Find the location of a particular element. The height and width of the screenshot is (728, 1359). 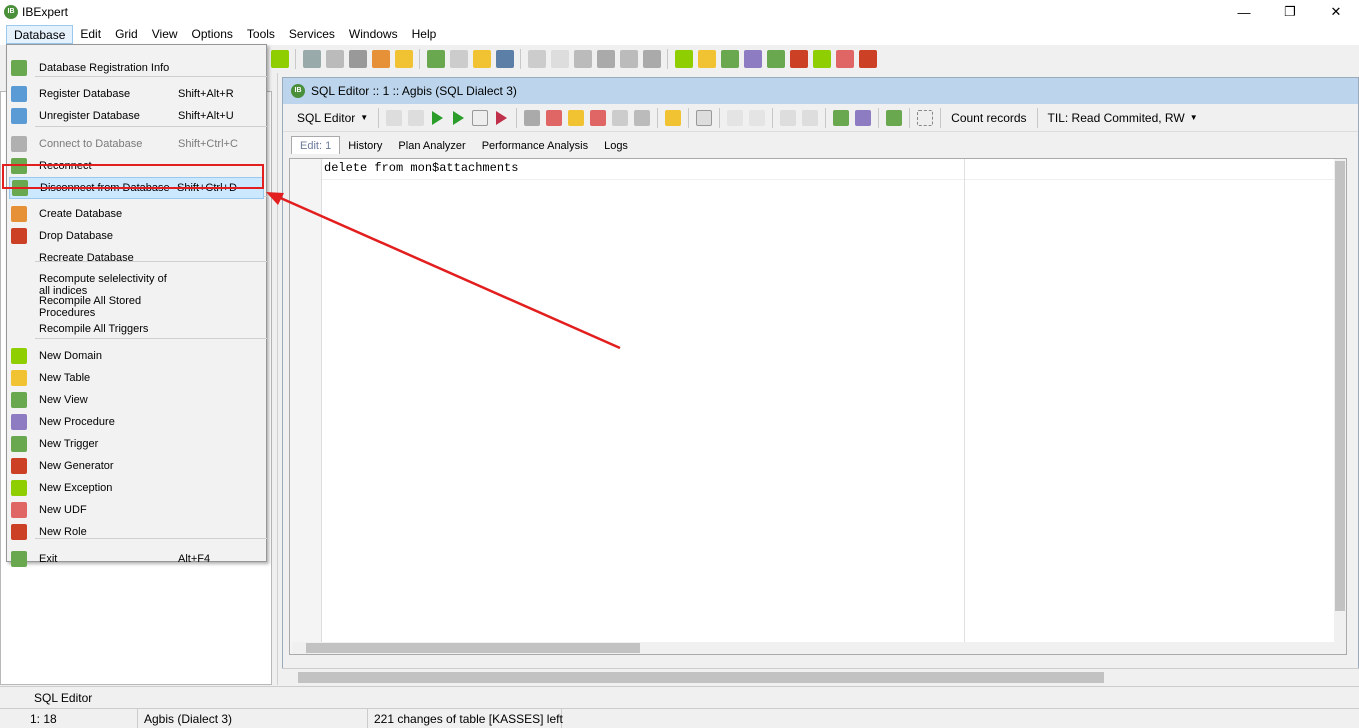

arrow-line is located at coordinates (448, 272).